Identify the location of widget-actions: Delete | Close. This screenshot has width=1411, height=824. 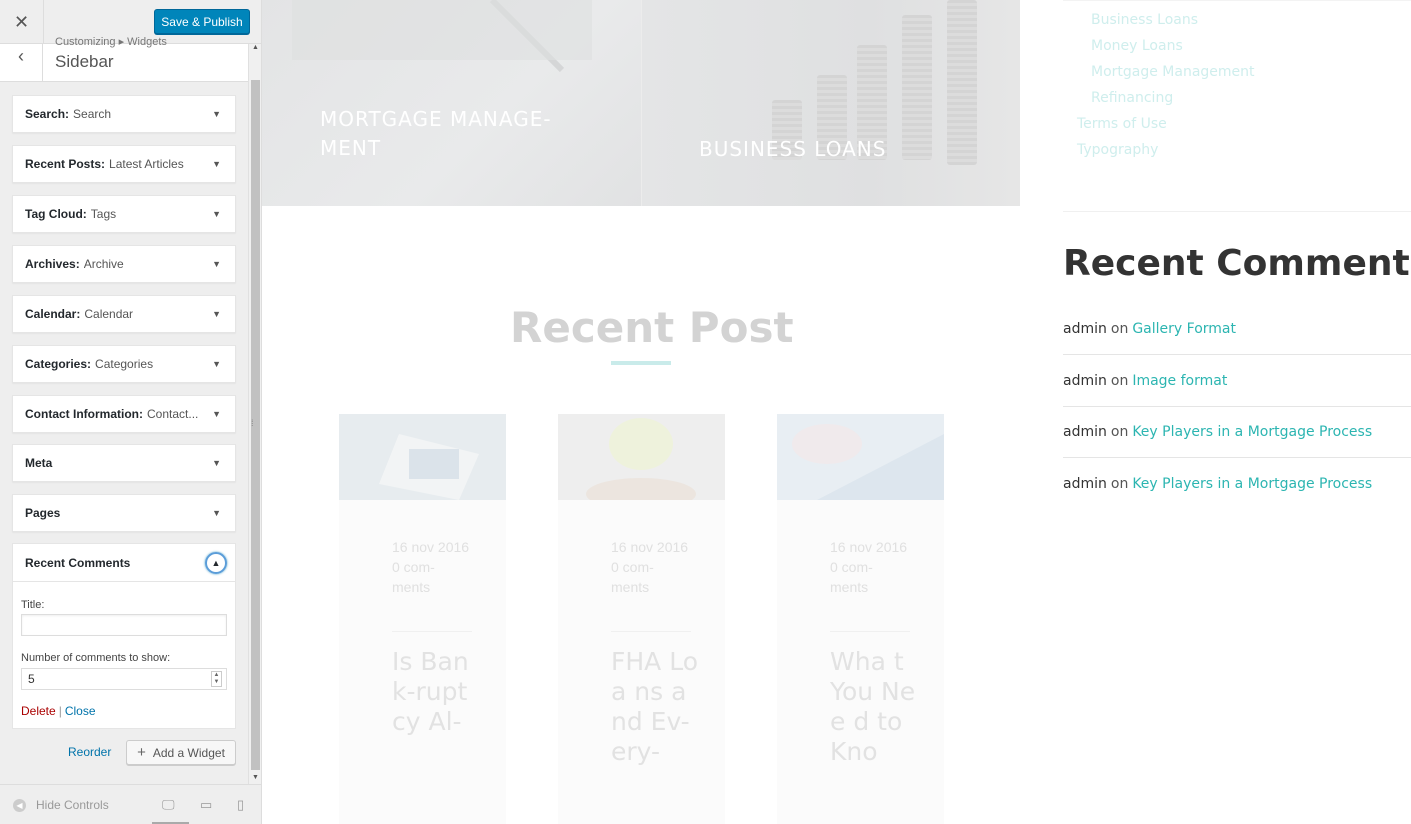
(58, 711).